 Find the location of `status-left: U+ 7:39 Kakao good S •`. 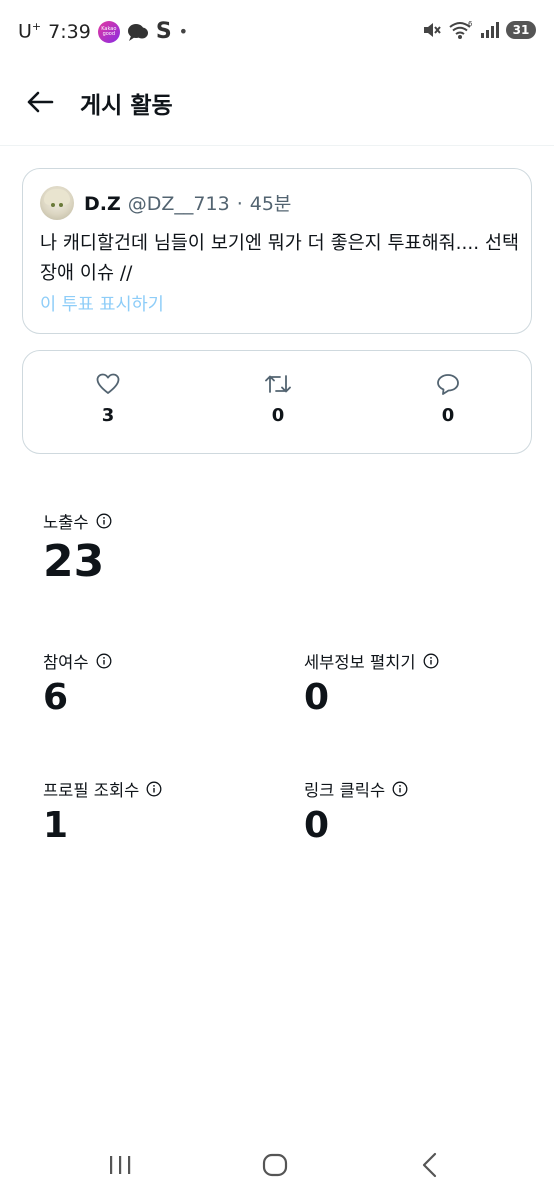

status-left: U+ 7:39 Kakao good S • is located at coordinates (103, 31).